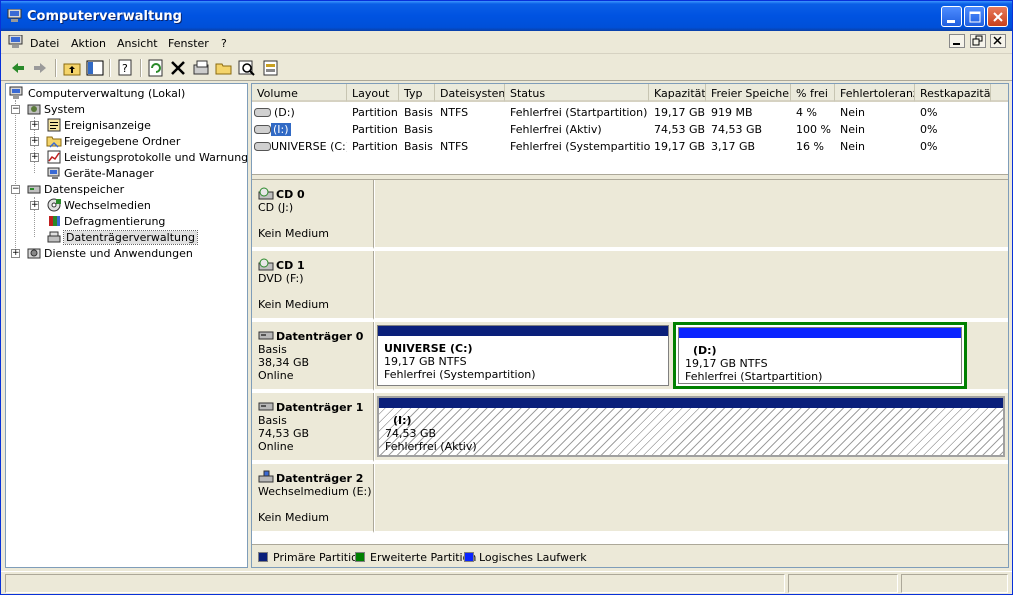 The image size is (1013, 595). What do you see at coordinates (34, 109) in the screenshot?
I see `system-tools-icon` at bounding box center [34, 109].